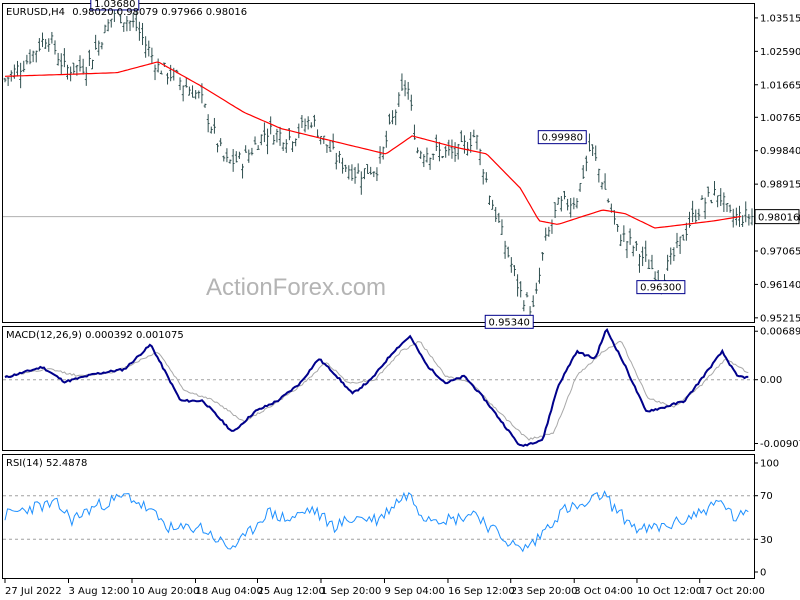 The height and width of the screenshot is (600, 800). Describe the element at coordinates (603, 591) in the screenshot. I see `x-axis-label: 3 Oct 04:00` at that location.